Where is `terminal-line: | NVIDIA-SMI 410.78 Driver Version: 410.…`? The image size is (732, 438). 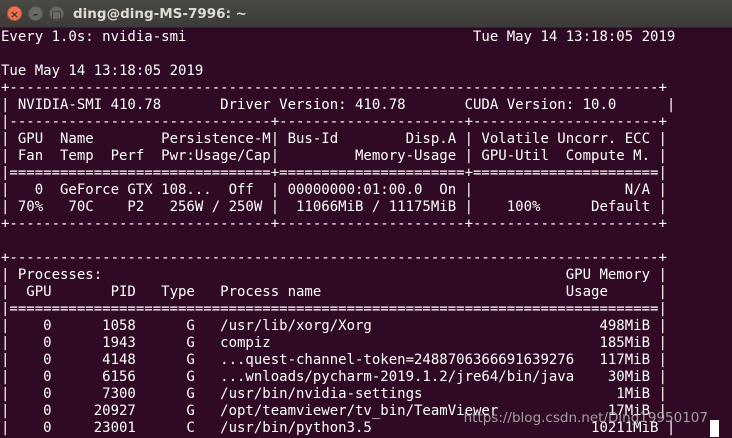
terminal-line: | NVIDIA-SMI 410.78 Driver Version: 410.… is located at coordinates (338, 105).